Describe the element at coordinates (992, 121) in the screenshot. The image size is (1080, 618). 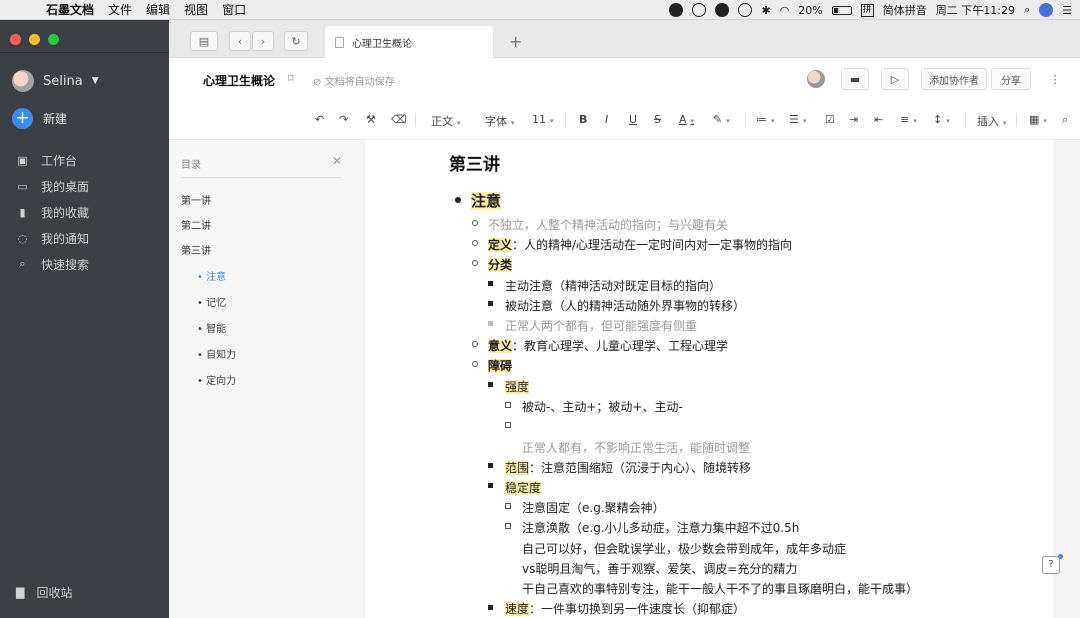
I see `insert-menu: 插入` at that location.